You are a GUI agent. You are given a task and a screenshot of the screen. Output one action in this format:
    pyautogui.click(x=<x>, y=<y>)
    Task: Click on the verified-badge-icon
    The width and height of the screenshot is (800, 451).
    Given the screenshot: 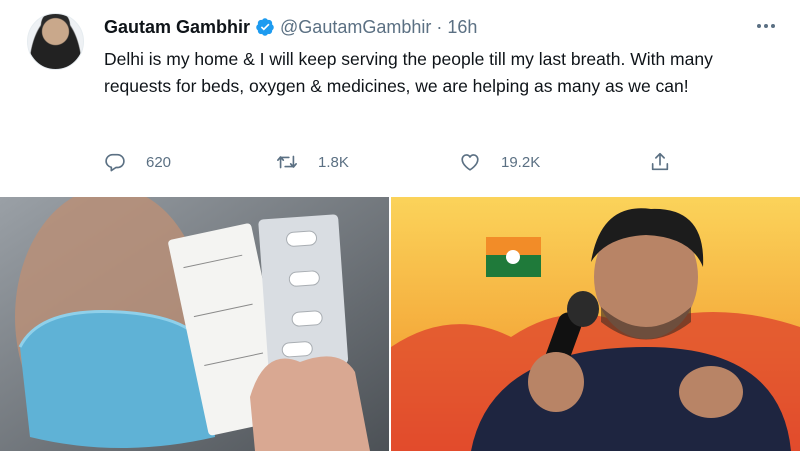 What is the action you would take?
    pyautogui.click(x=265, y=27)
    